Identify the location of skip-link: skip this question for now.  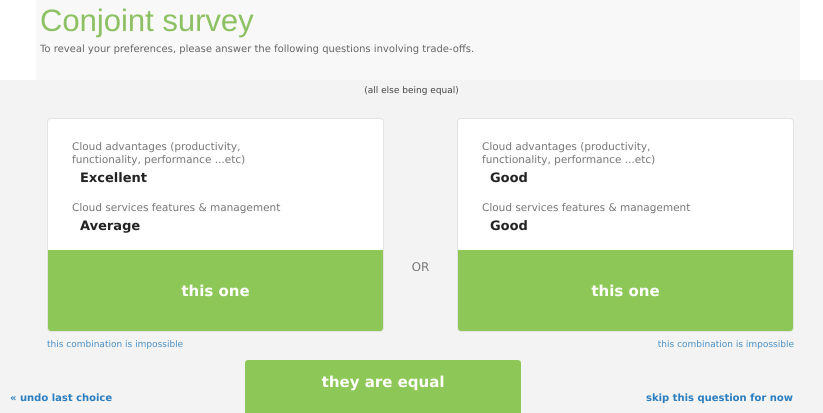
(719, 398).